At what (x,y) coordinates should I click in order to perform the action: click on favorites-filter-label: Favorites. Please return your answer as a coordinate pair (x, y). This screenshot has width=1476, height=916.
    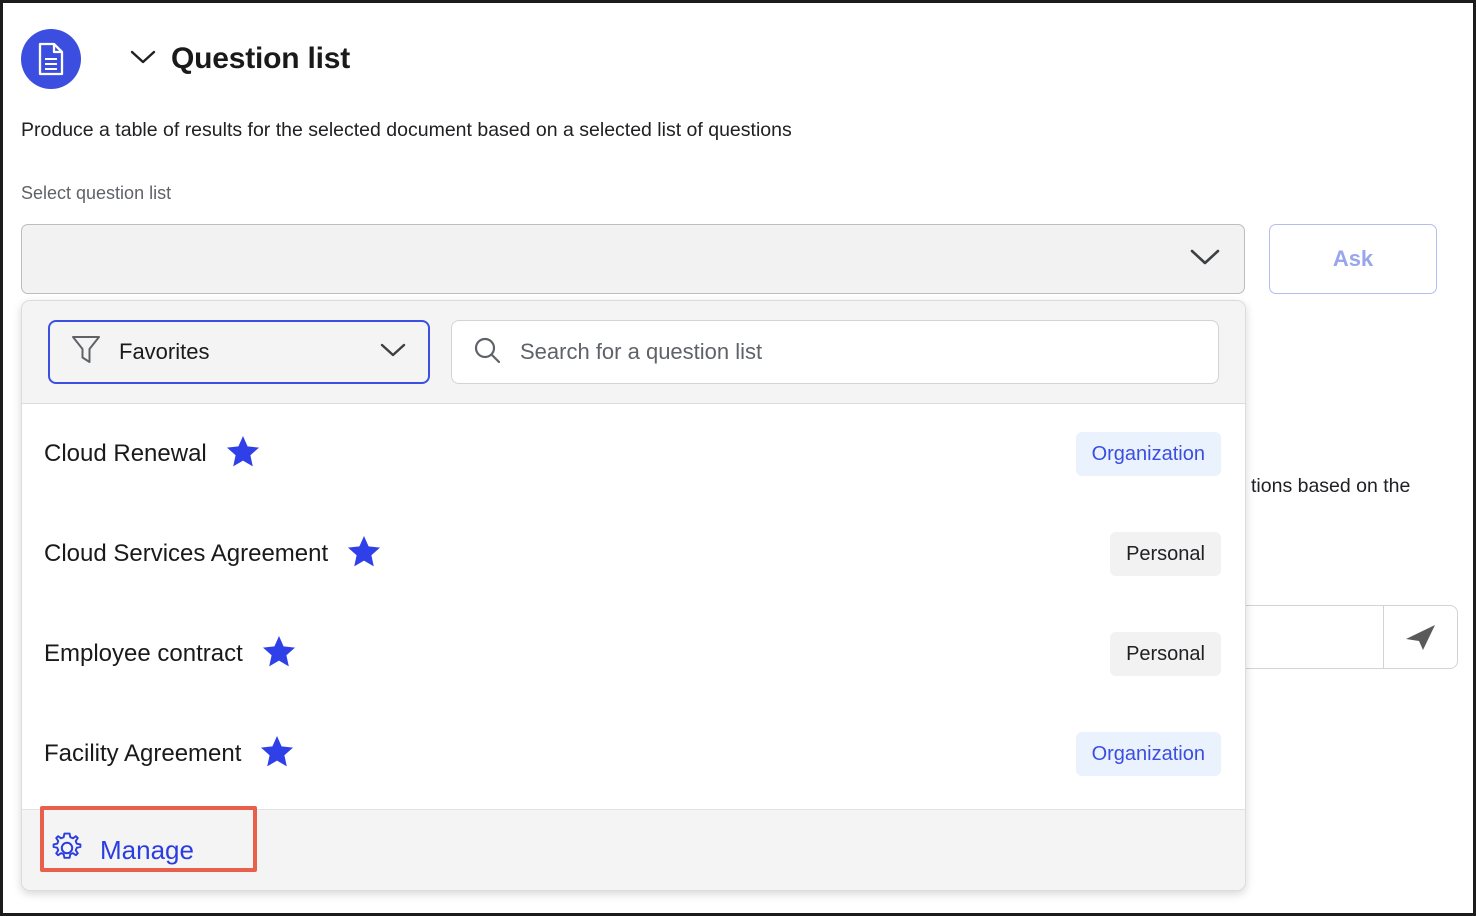
    Looking at the image, I should click on (164, 351).